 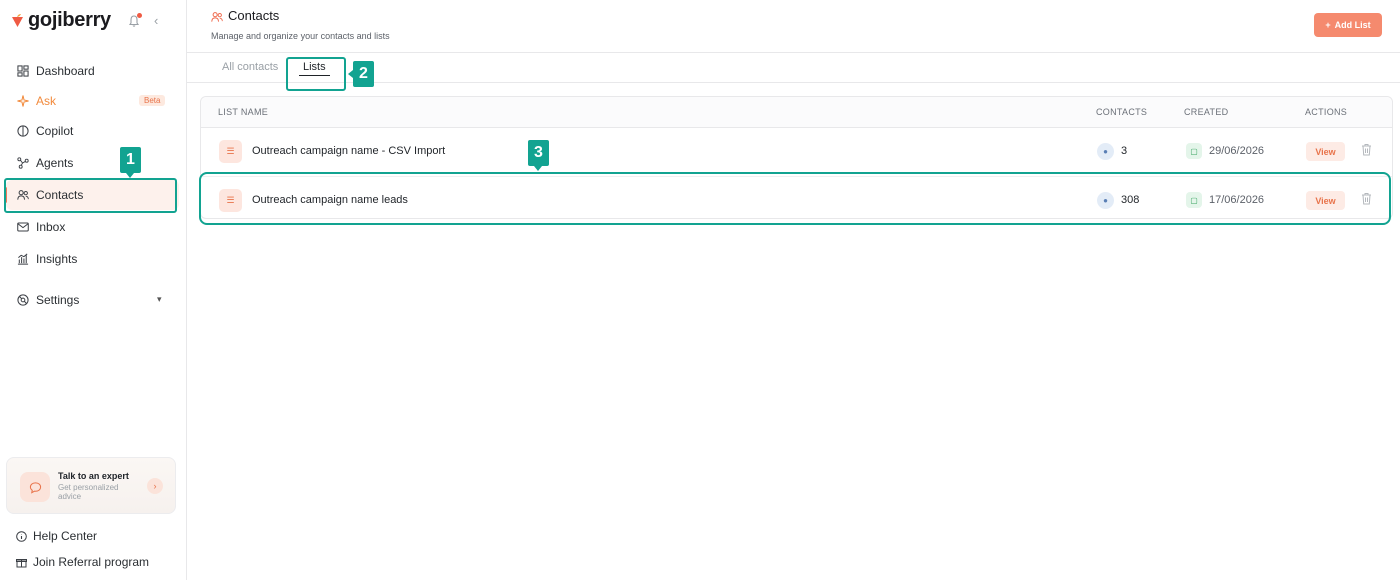 What do you see at coordinates (55, 131) in the screenshot?
I see `sidebar-item-label: Copilot` at bounding box center [55, 131].